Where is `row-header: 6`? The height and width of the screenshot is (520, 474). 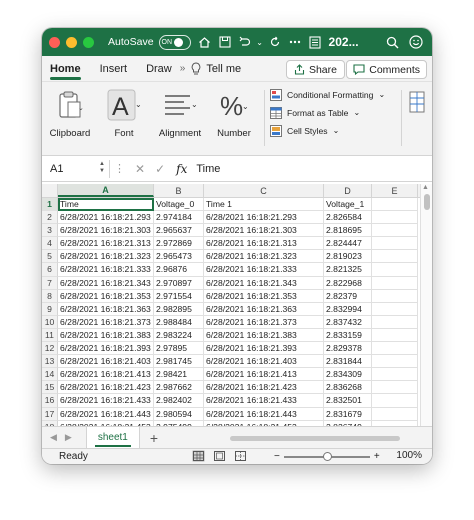
row-header: 6 is located at coordinates (50, 270).